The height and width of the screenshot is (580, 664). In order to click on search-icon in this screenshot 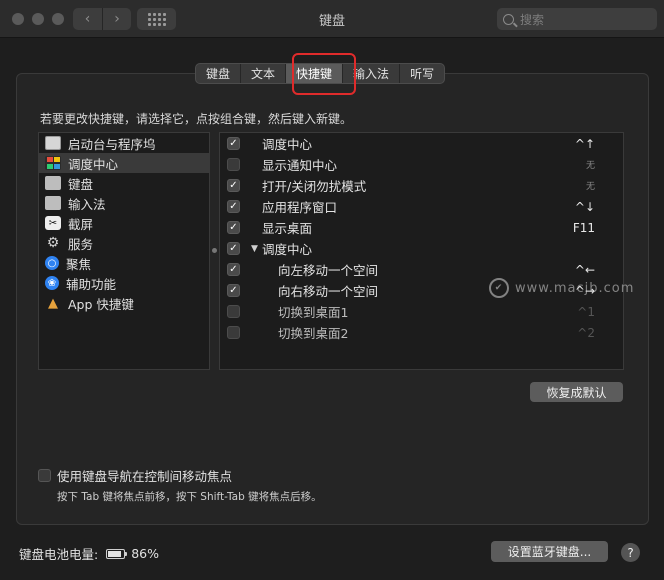, I will do `click(508, 19)`.